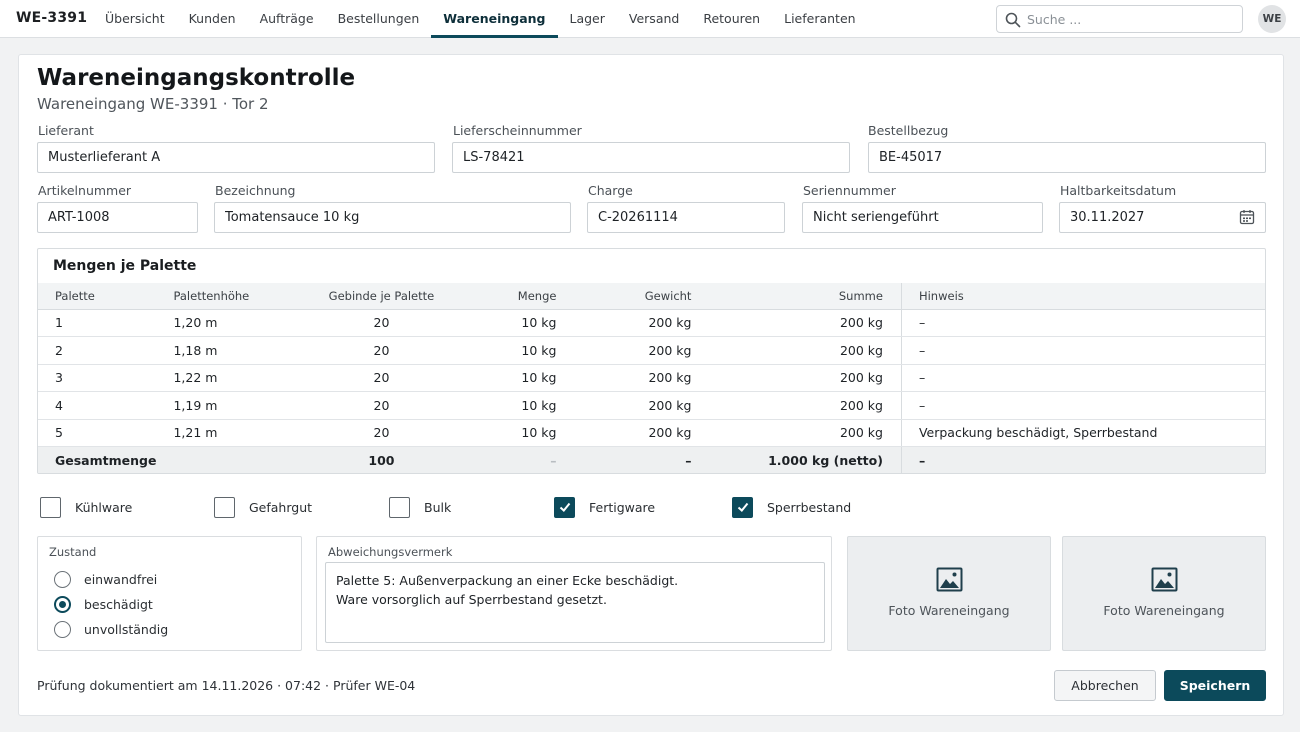 This screenshot has height=732, width=1300. What do you see at coordinates (686, 217) in the screenshot?
I see `charge-field` at bounding box center [686, 217].